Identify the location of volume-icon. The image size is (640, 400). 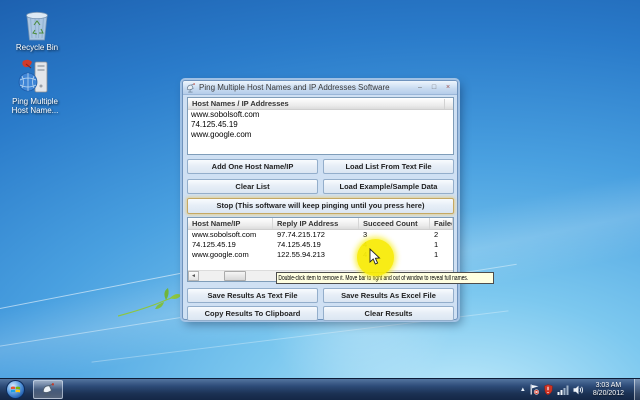
(578, 390).